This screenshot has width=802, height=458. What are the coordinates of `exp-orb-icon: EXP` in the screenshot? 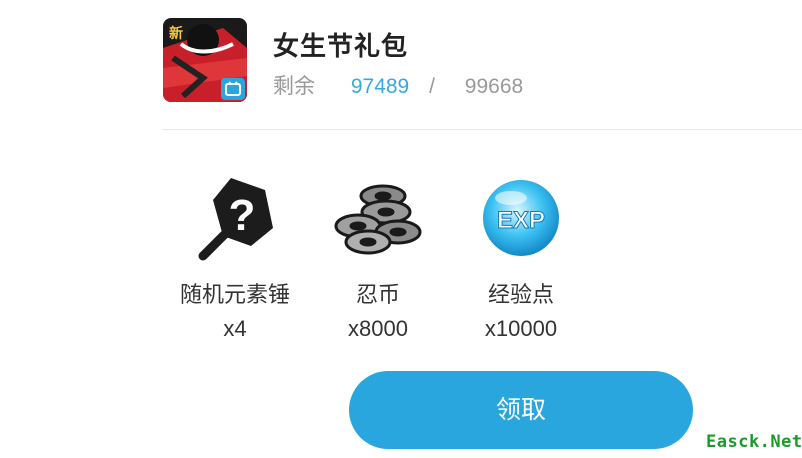 It's located at (521, 218).